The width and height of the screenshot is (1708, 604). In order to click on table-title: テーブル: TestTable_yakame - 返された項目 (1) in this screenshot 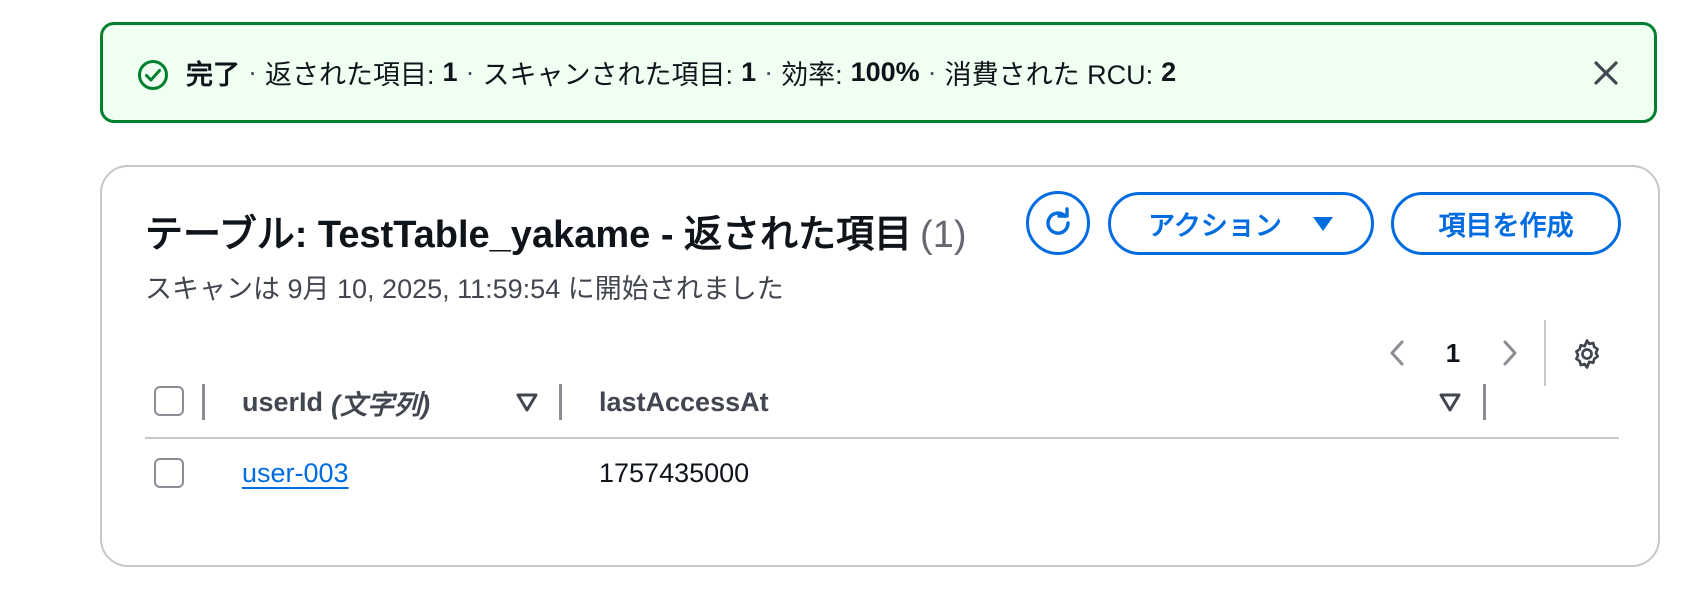, I will do `click(556, 230)`.